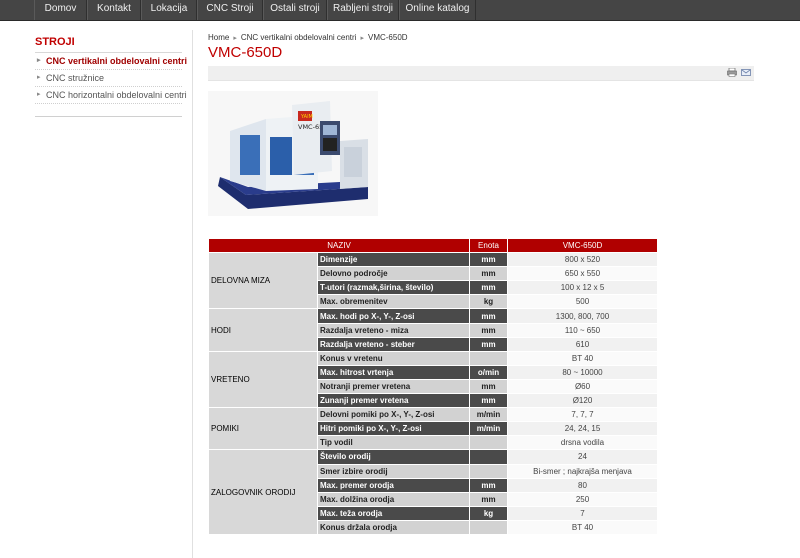  I want to click on breadcrumb-link: Home, so click(218, 37).